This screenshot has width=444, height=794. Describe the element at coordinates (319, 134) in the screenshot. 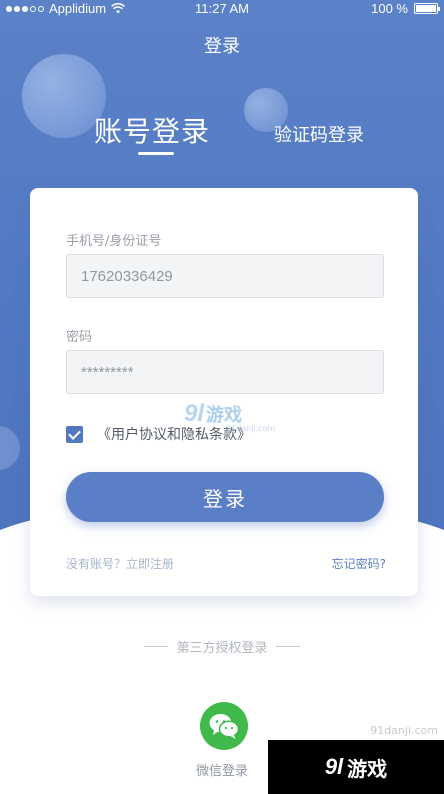

I see `tab-sms-login: 验证码登录` at that location.